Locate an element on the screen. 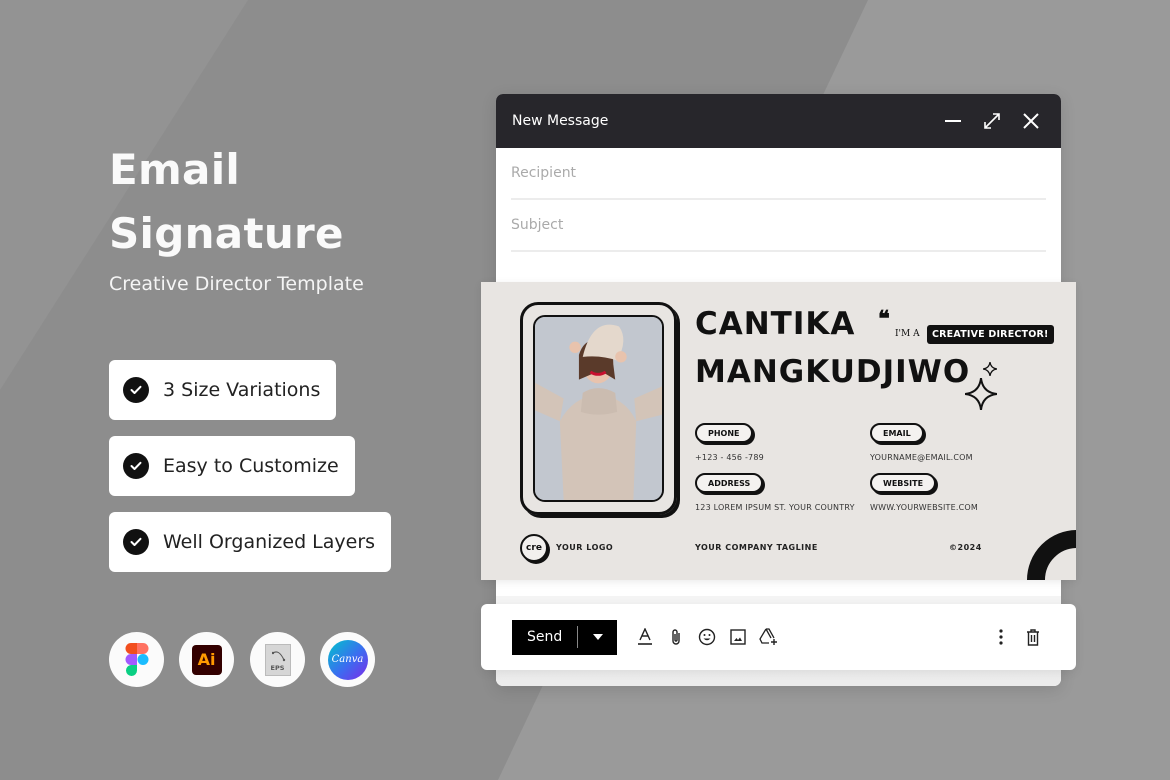 The height and width of the screenshot is (780, 1170). drive-button is located at coordinates (769, 637).